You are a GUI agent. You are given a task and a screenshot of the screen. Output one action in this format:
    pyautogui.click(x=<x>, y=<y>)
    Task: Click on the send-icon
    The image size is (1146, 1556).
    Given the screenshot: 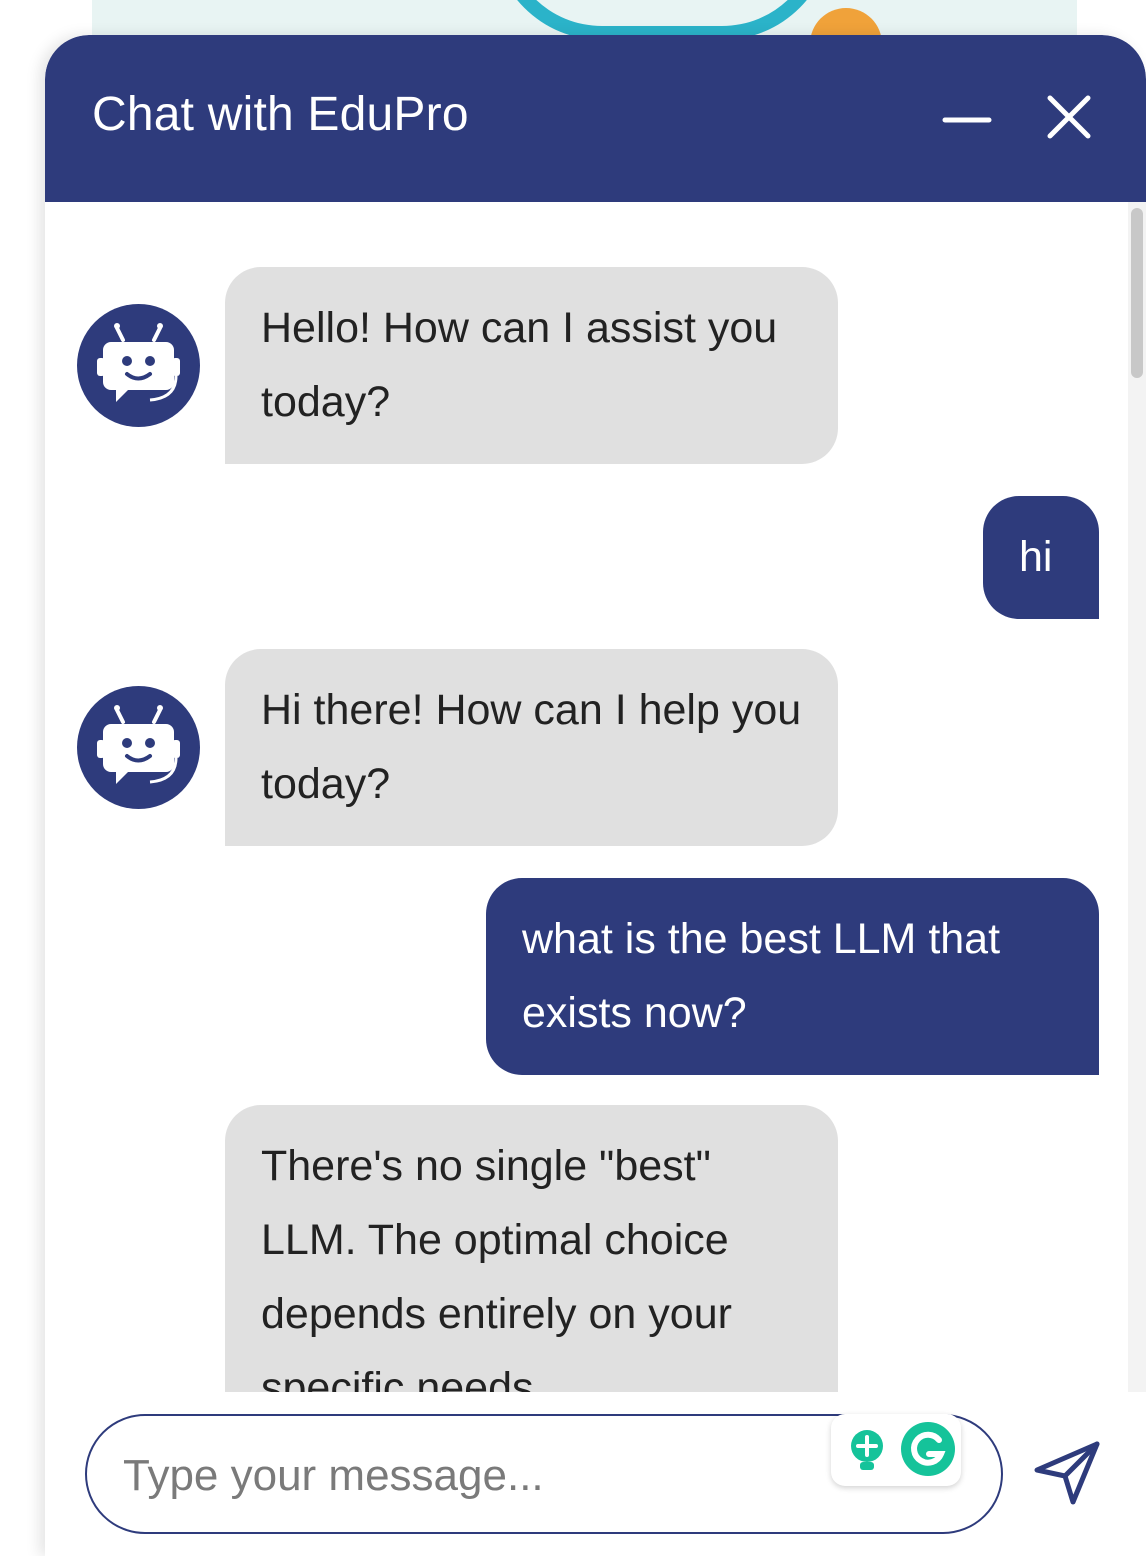 What is the action you would take?
    pyautogui.click(x=1067, y=1473)
    